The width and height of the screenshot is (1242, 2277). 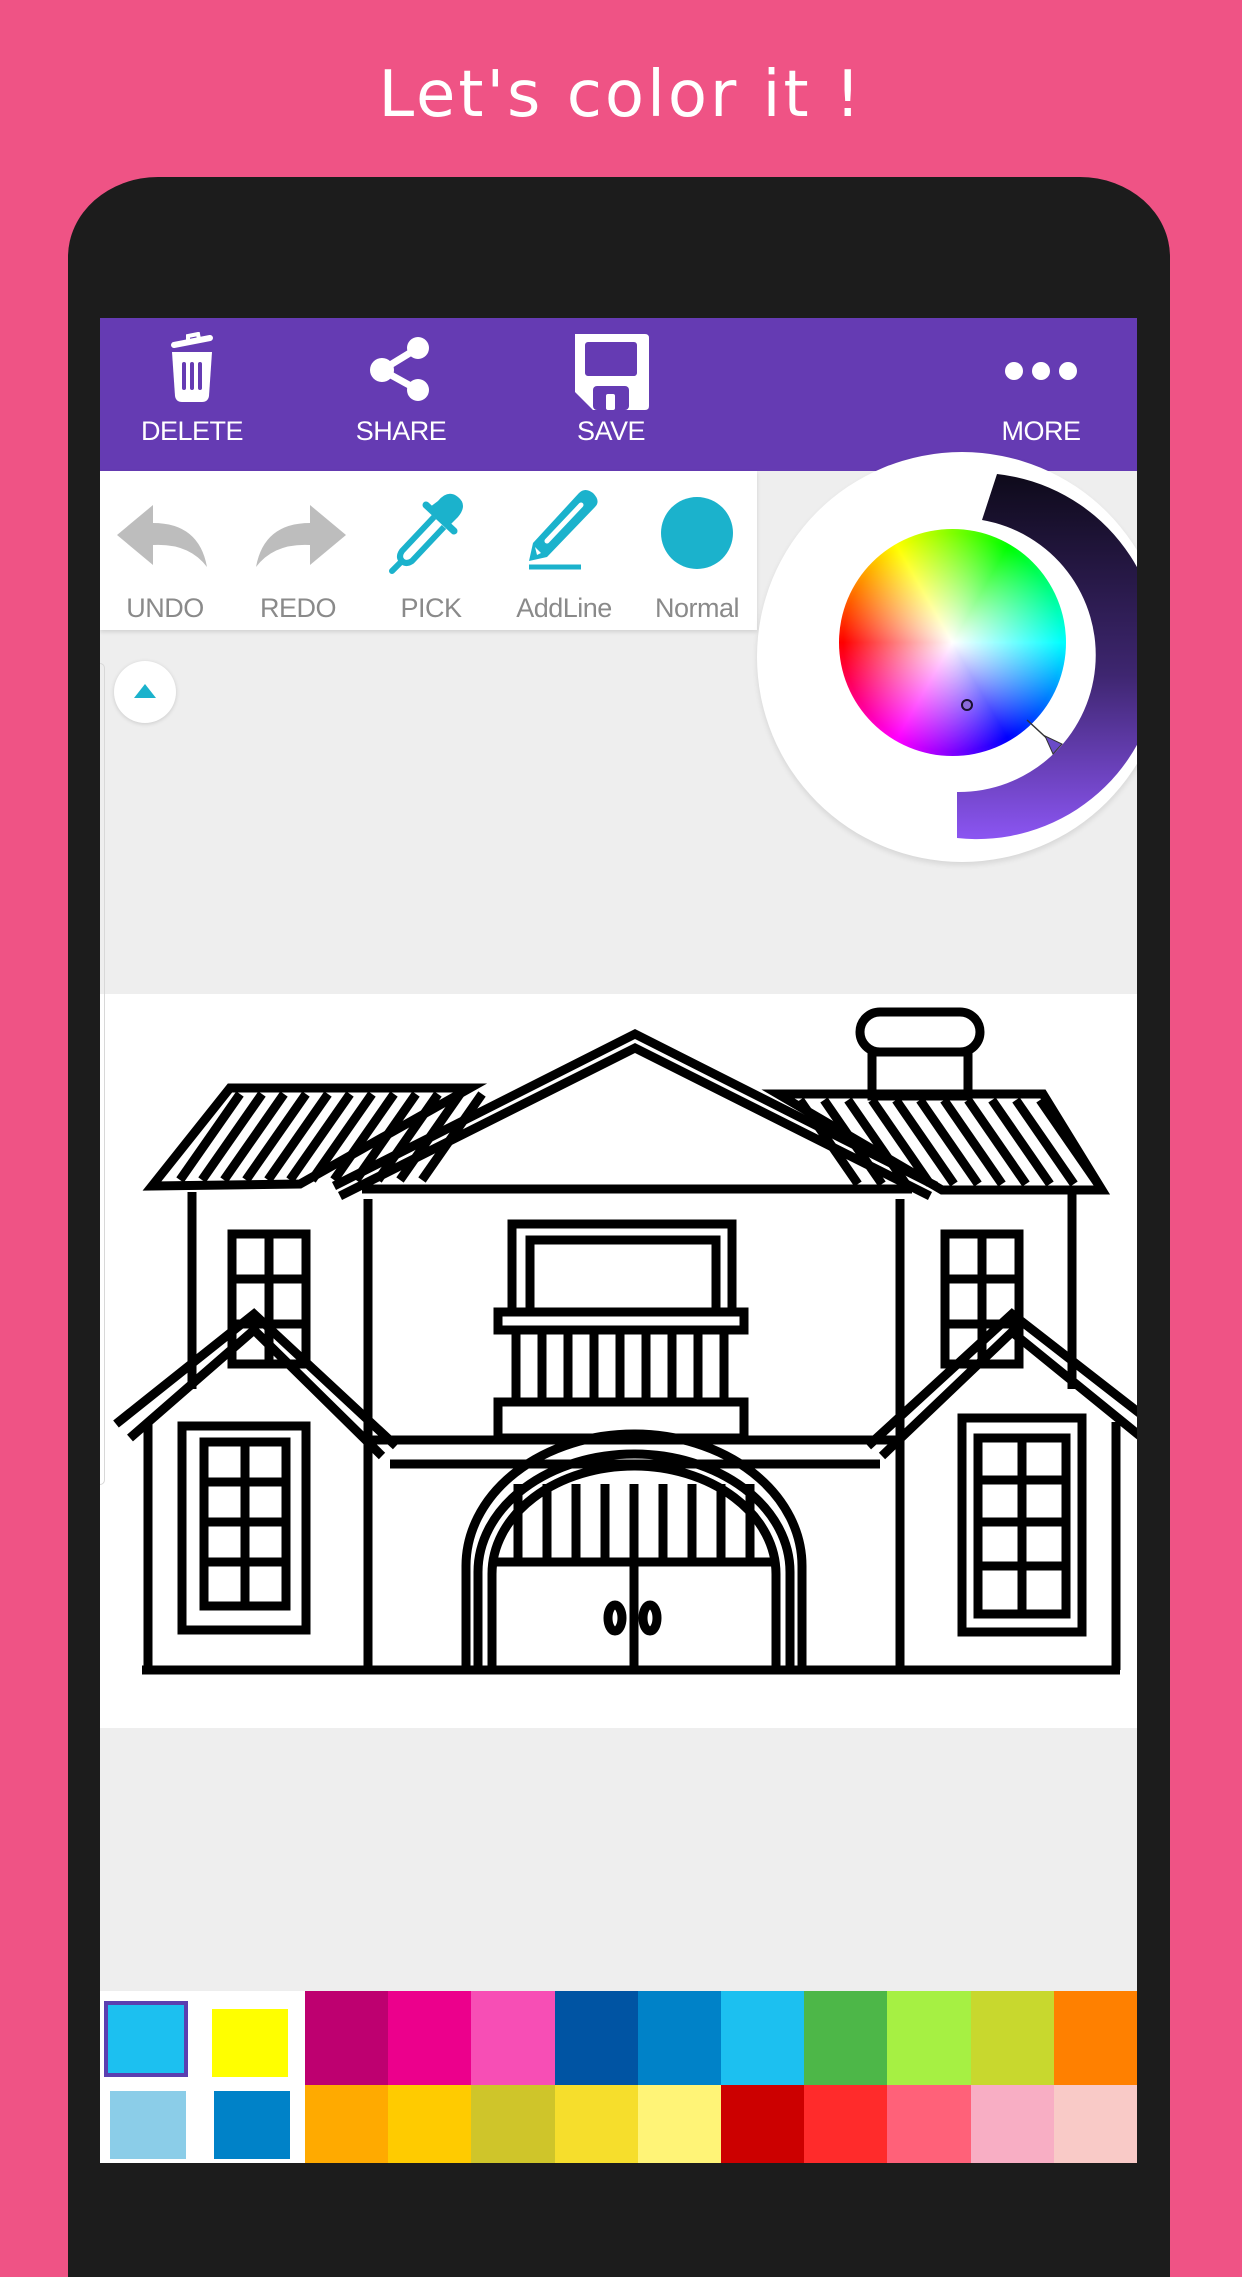 I want to click on delete-button: DELETE, so click(x=192, y=394).